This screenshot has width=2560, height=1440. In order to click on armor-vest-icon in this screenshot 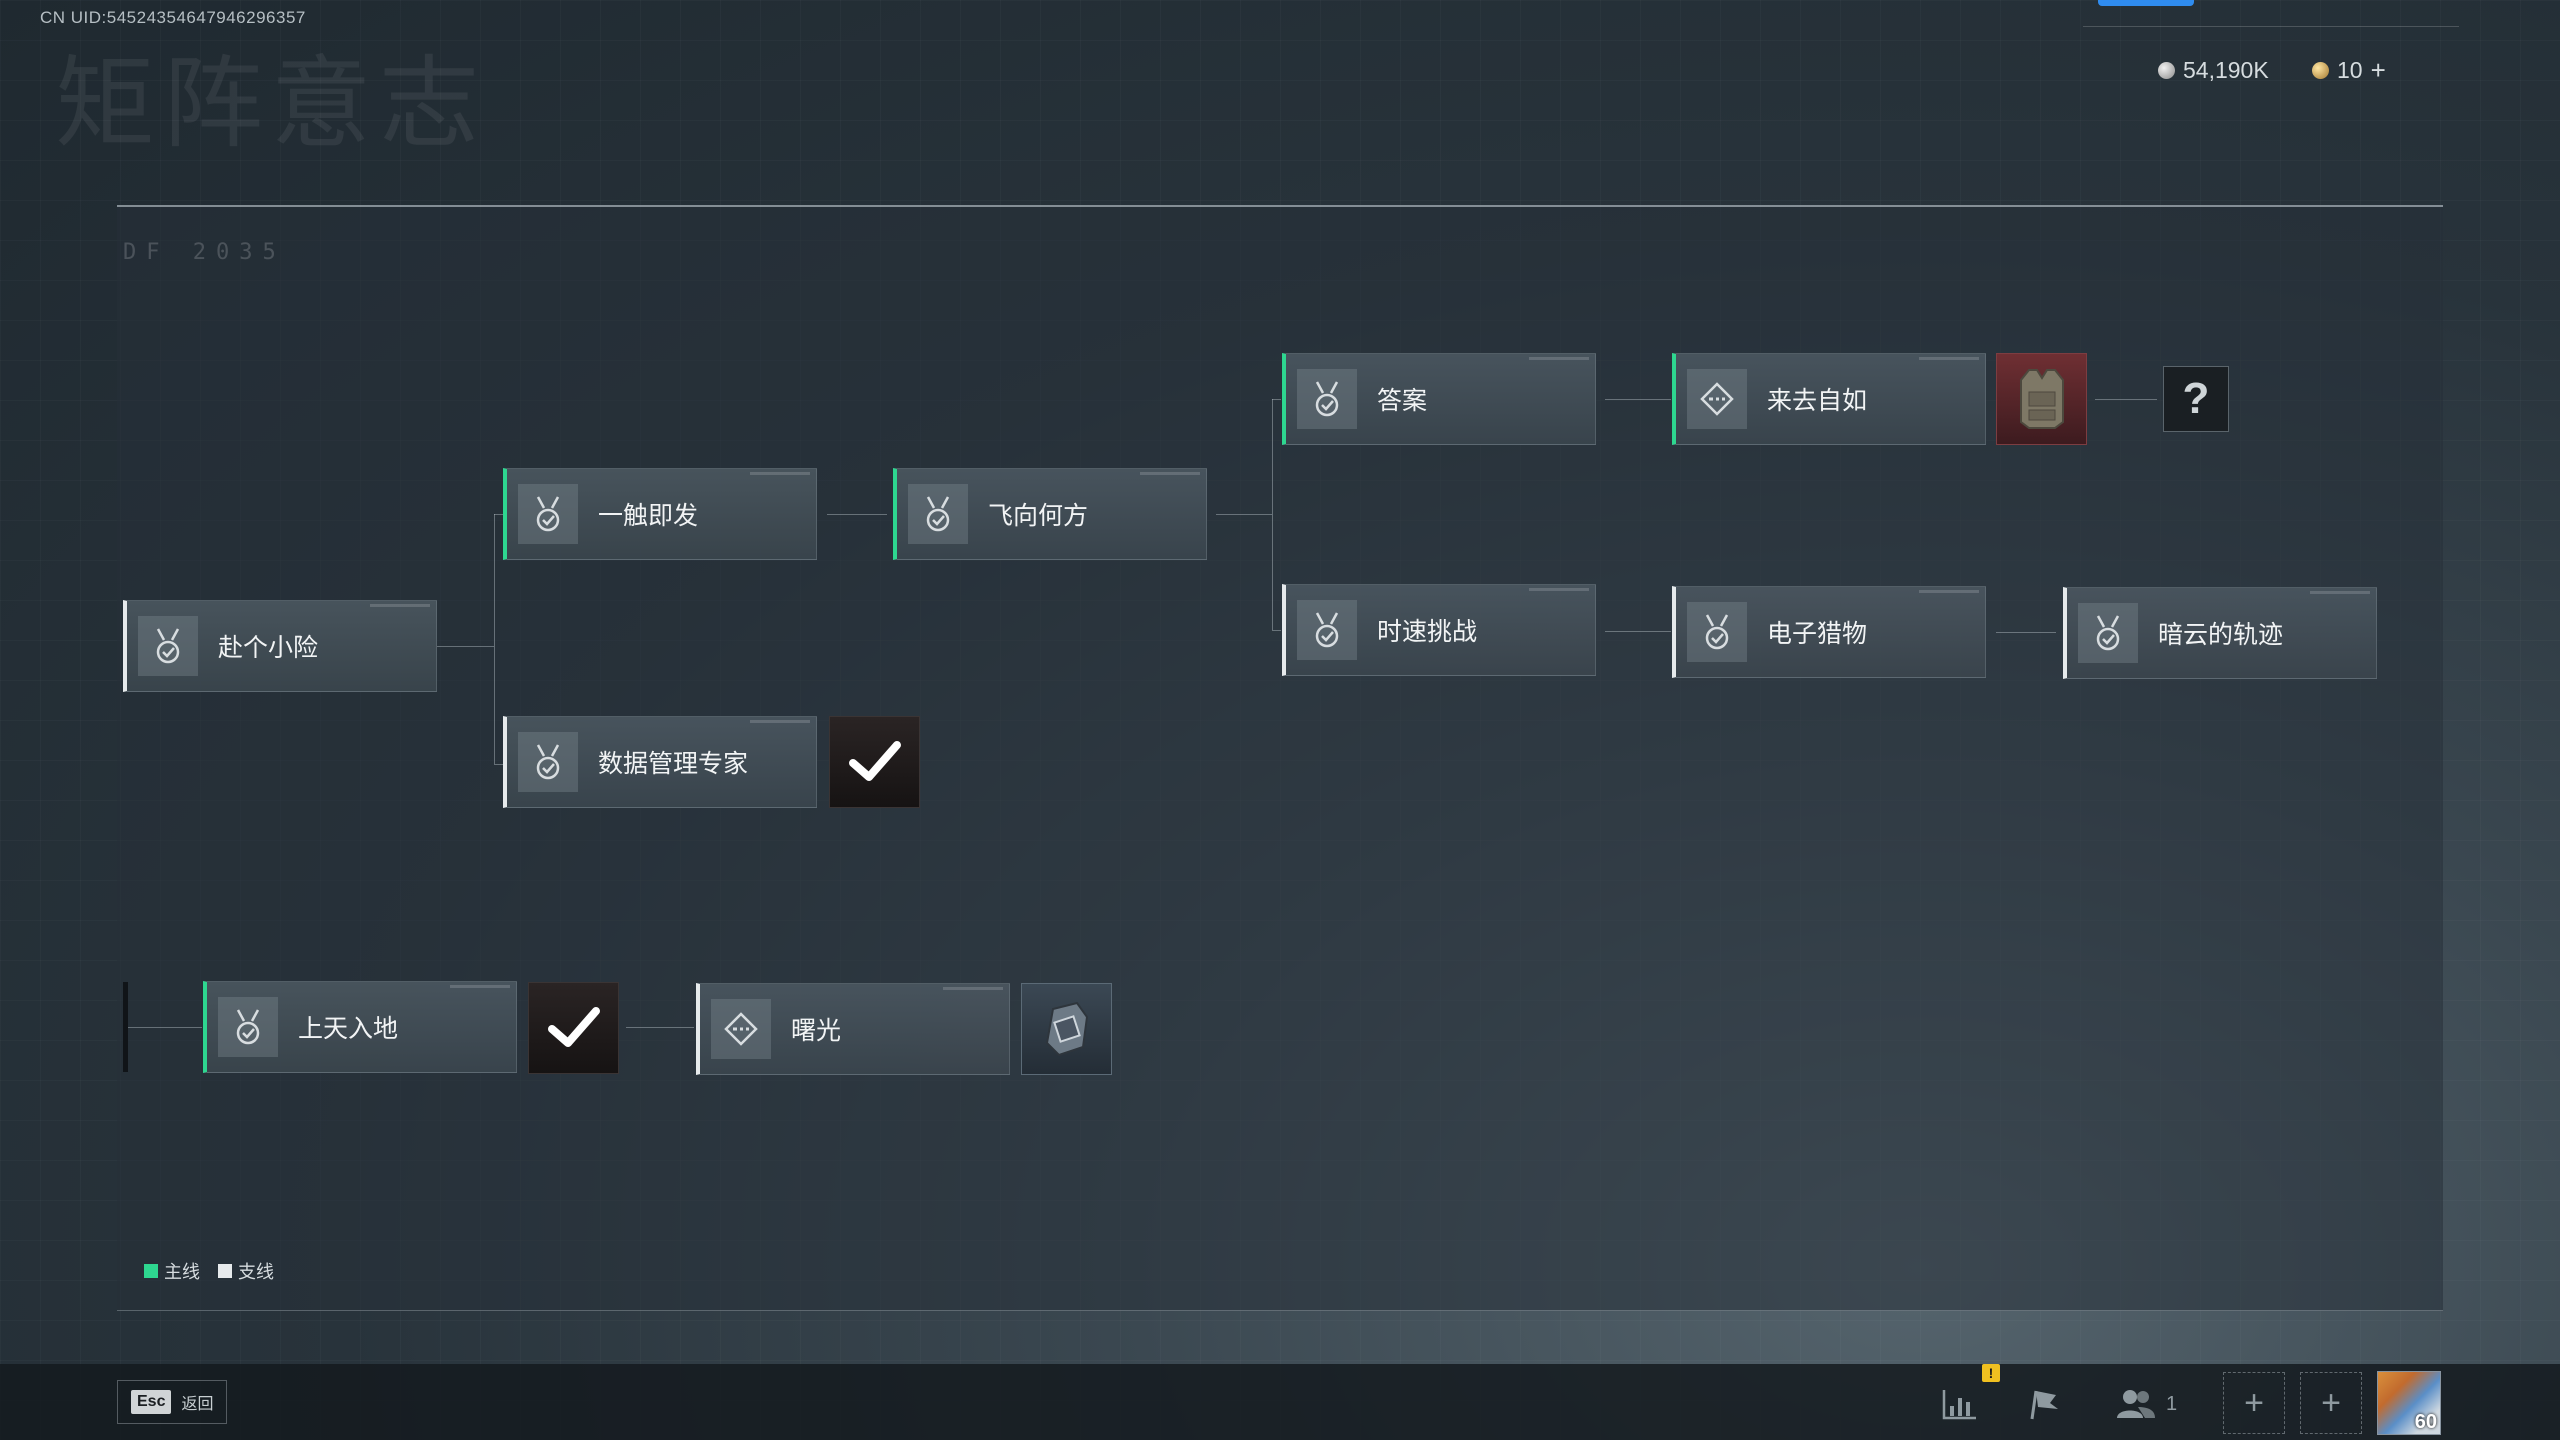, I will do `click(2041, 399)`.